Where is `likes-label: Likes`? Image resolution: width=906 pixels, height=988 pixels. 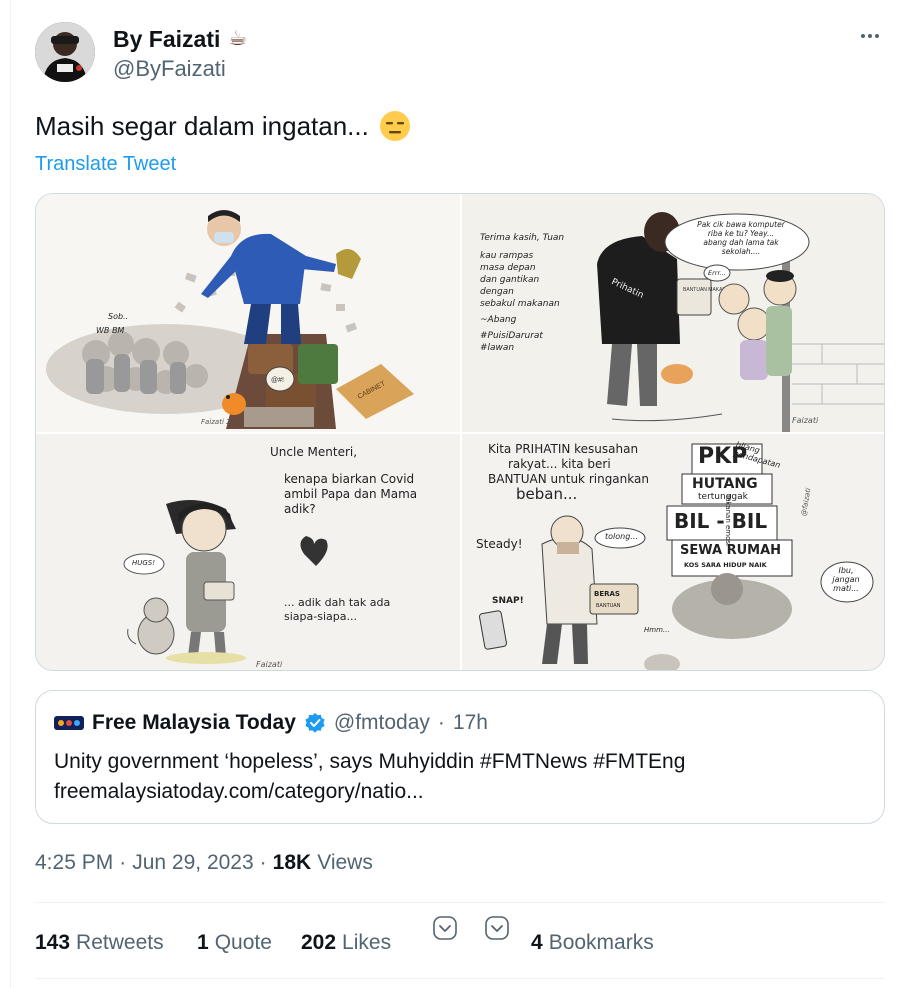 likes-label: Likes is located at coordinates (367, 942).